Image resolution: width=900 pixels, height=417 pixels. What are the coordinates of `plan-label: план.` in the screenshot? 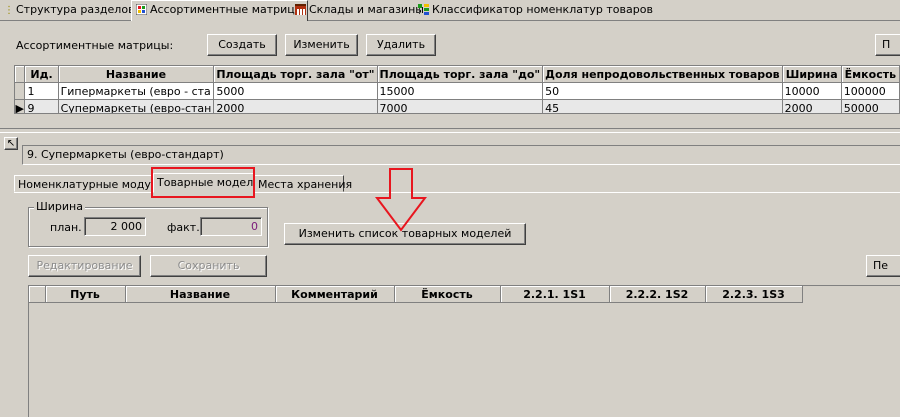 It's located at (66, 227).